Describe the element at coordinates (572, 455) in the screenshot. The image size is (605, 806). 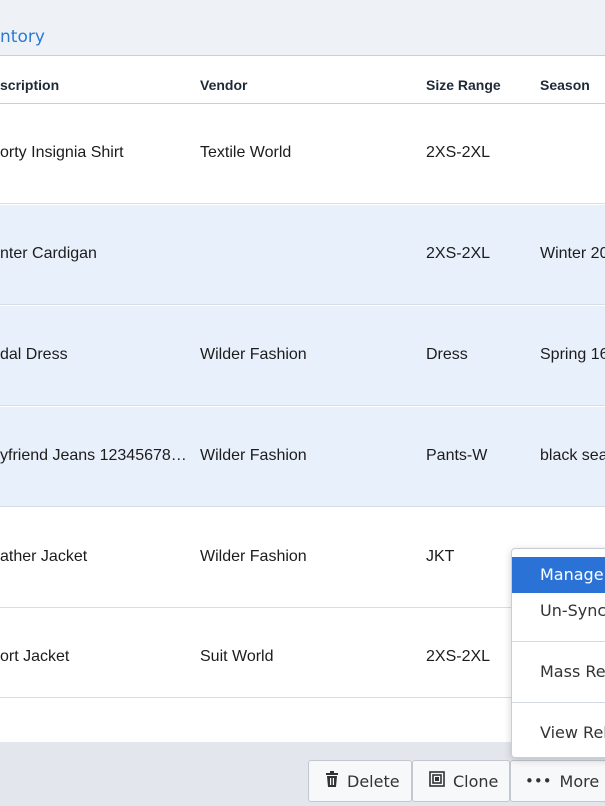
I see `cell-season: black sea` at that location.